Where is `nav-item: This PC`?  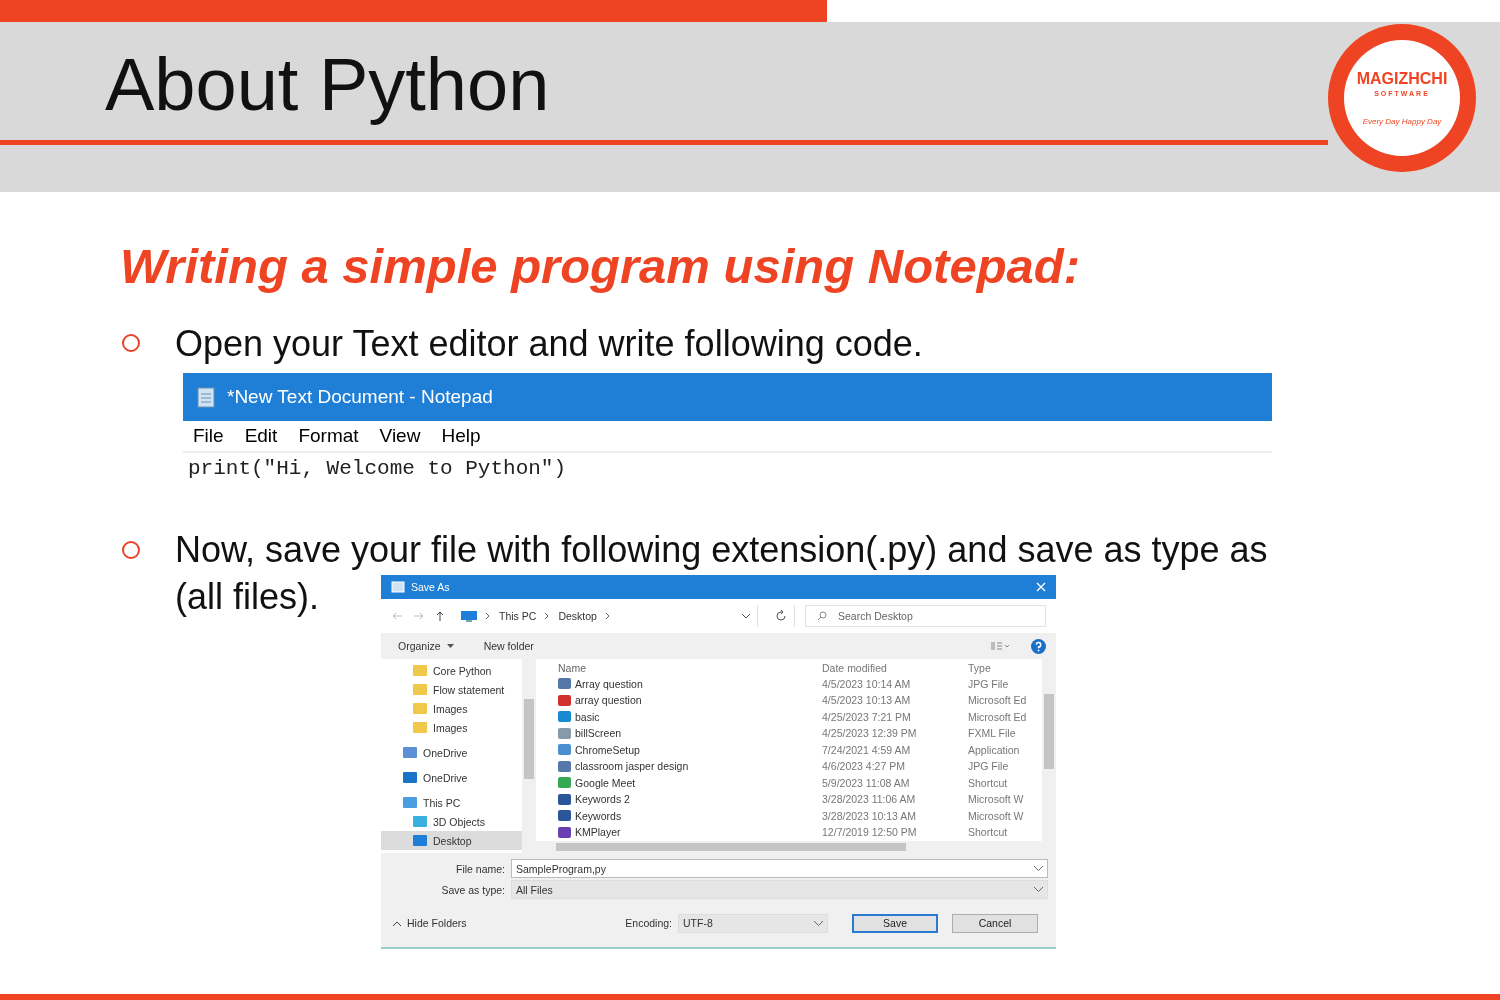
nav-item: This PC is located at coordinates (452, 803).